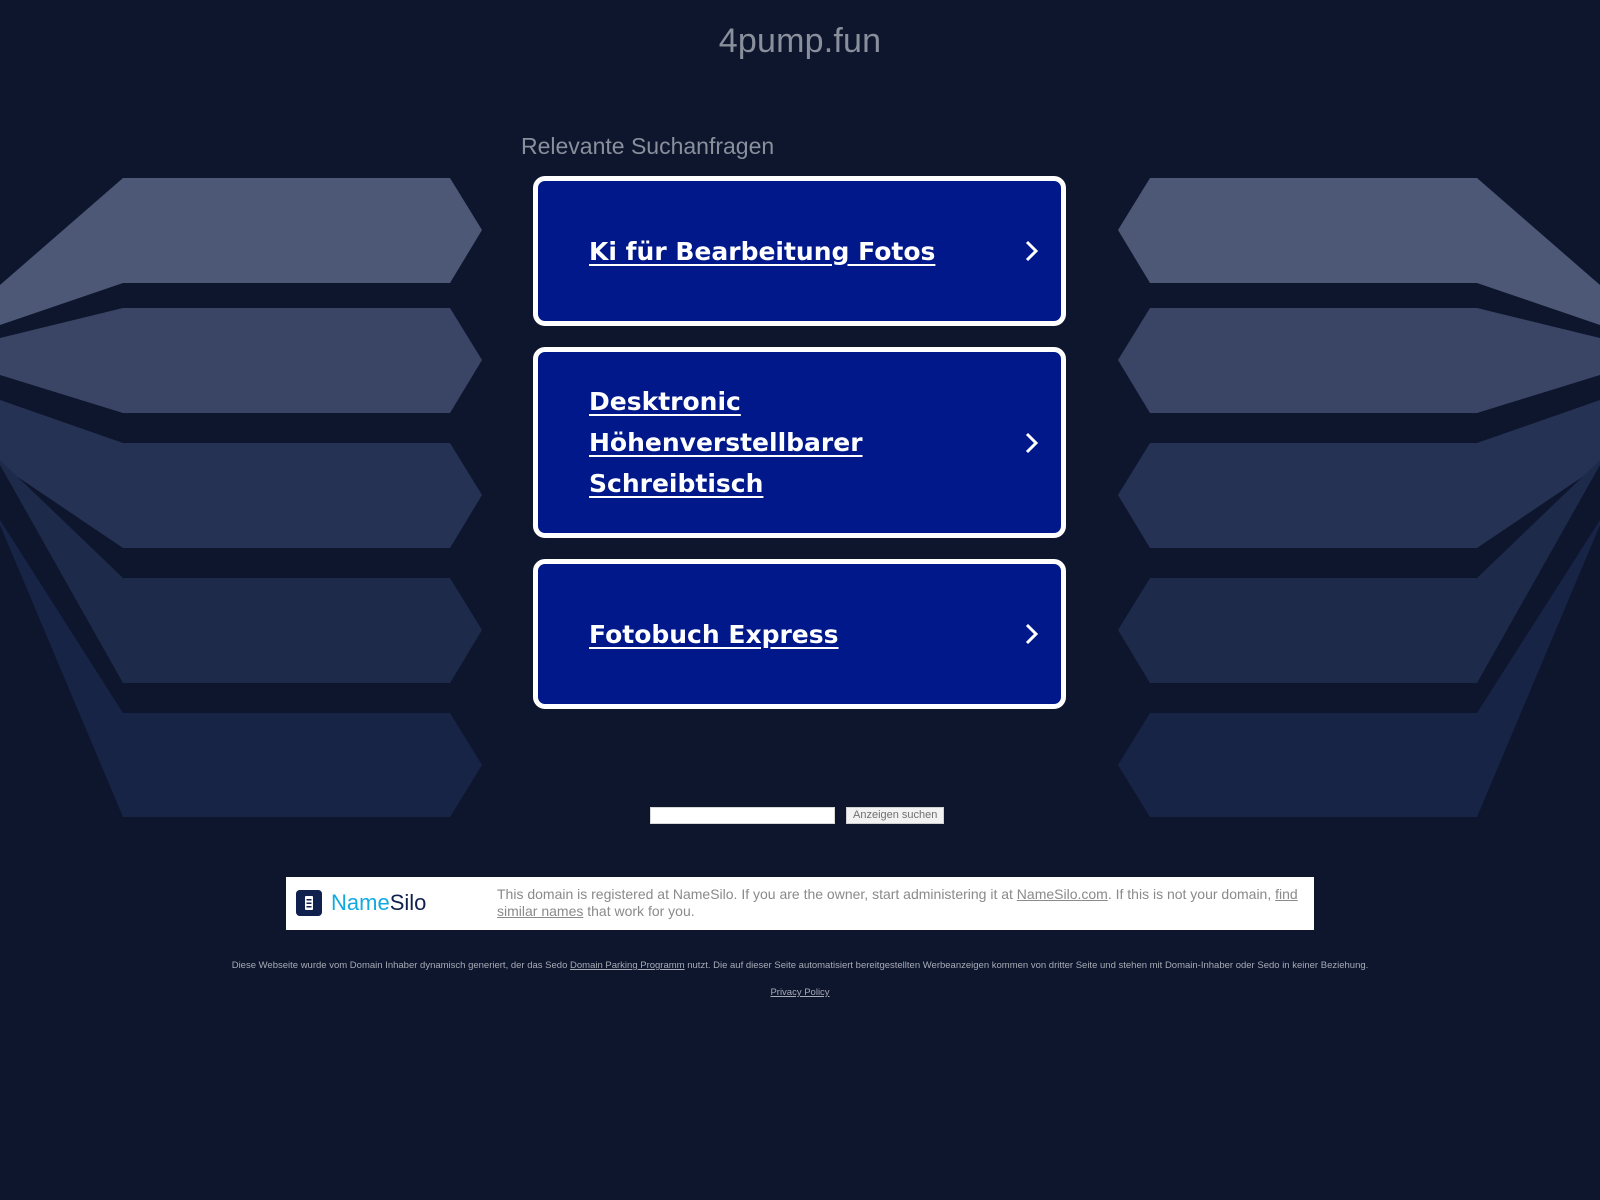  What do you see at coordinates (895, 815) in the screenshot?
I see `ad-search-button: Anzeigen suchen` at bounding box center [895, 815].